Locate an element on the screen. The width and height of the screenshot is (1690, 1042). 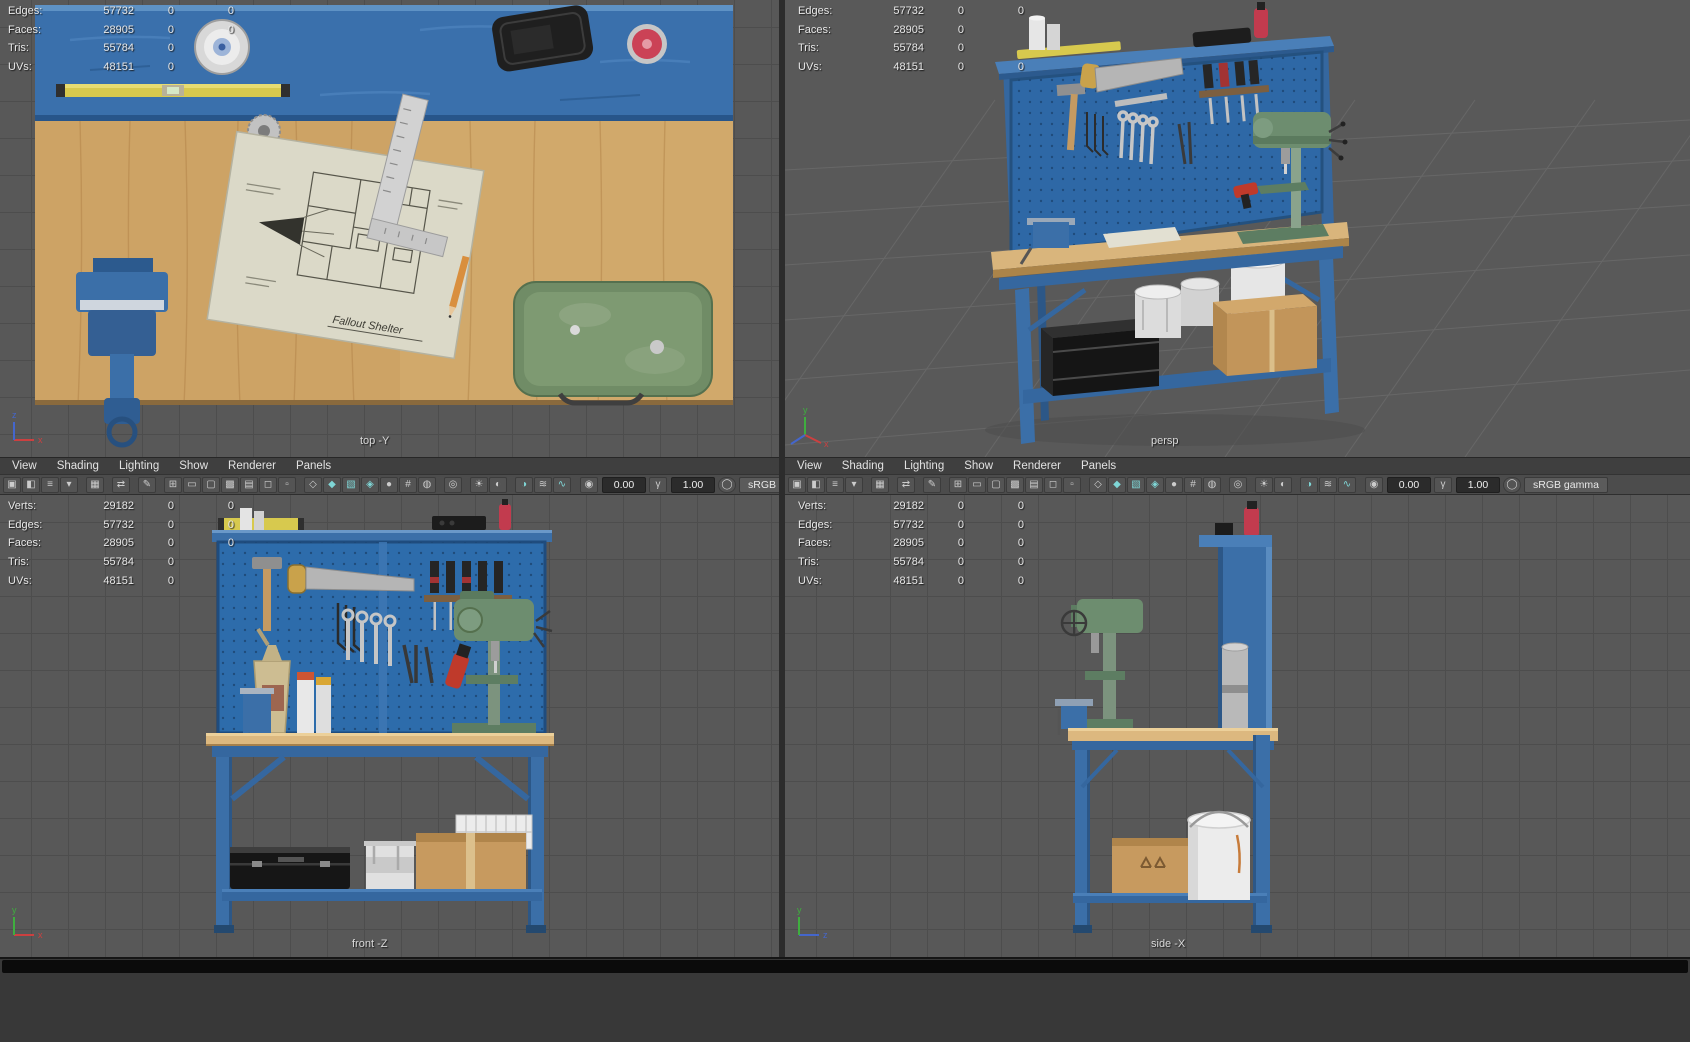
axis-indicator: x y is located at coordinates (27, 922).